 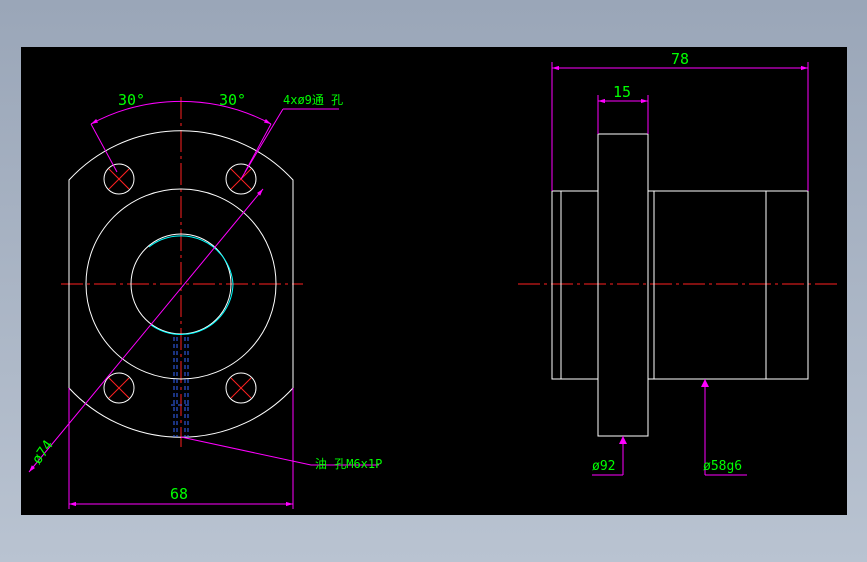 I want to click on mounting-hole-bottom-left, so click(x=119, y=388).